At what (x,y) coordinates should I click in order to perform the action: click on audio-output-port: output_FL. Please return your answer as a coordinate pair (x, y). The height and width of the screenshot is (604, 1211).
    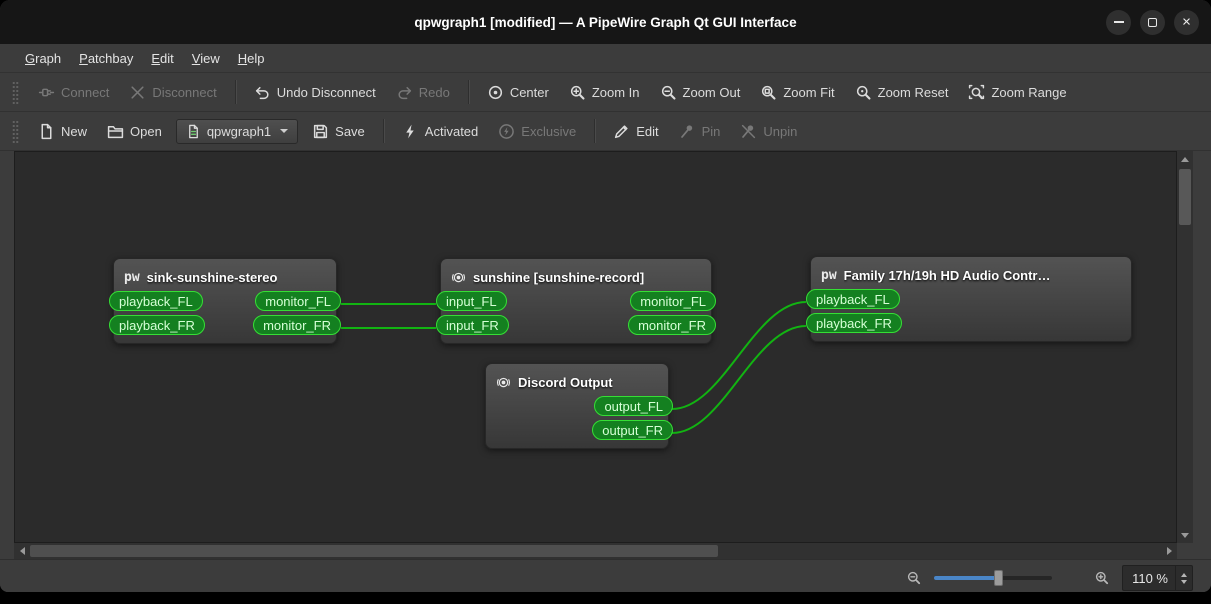
    Looking at the image, I should click on (633, 406).